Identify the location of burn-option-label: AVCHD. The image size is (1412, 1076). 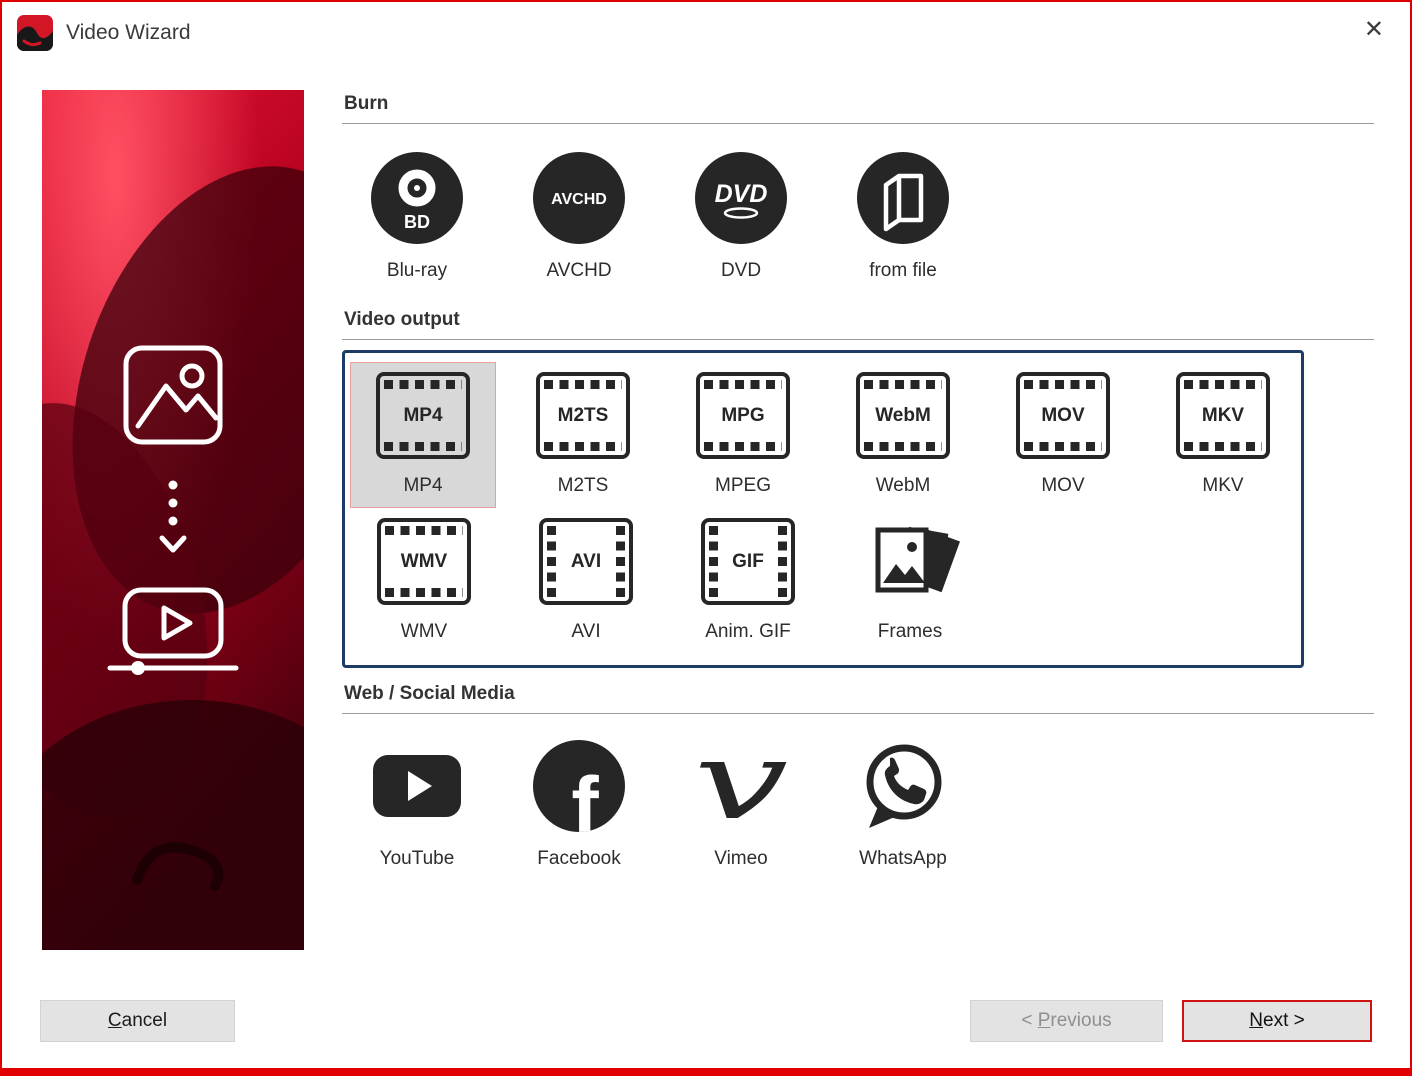
(579, 270).